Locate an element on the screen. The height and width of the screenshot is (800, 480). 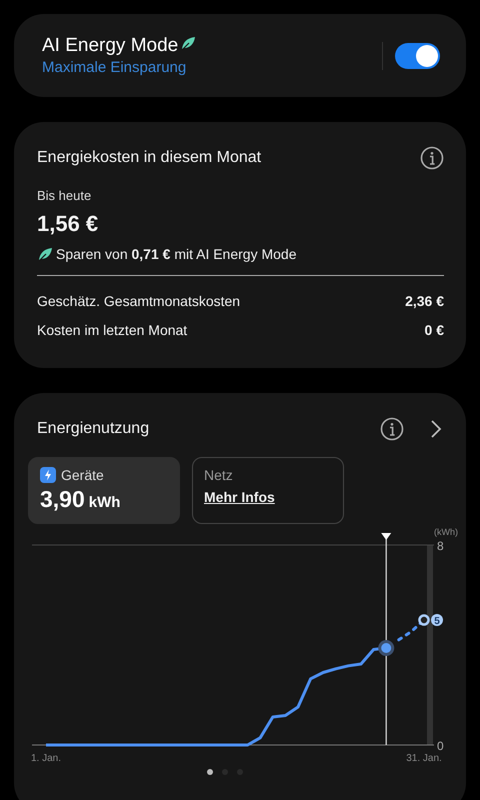
chevron-right-icon is located at coordinates (436, 429).